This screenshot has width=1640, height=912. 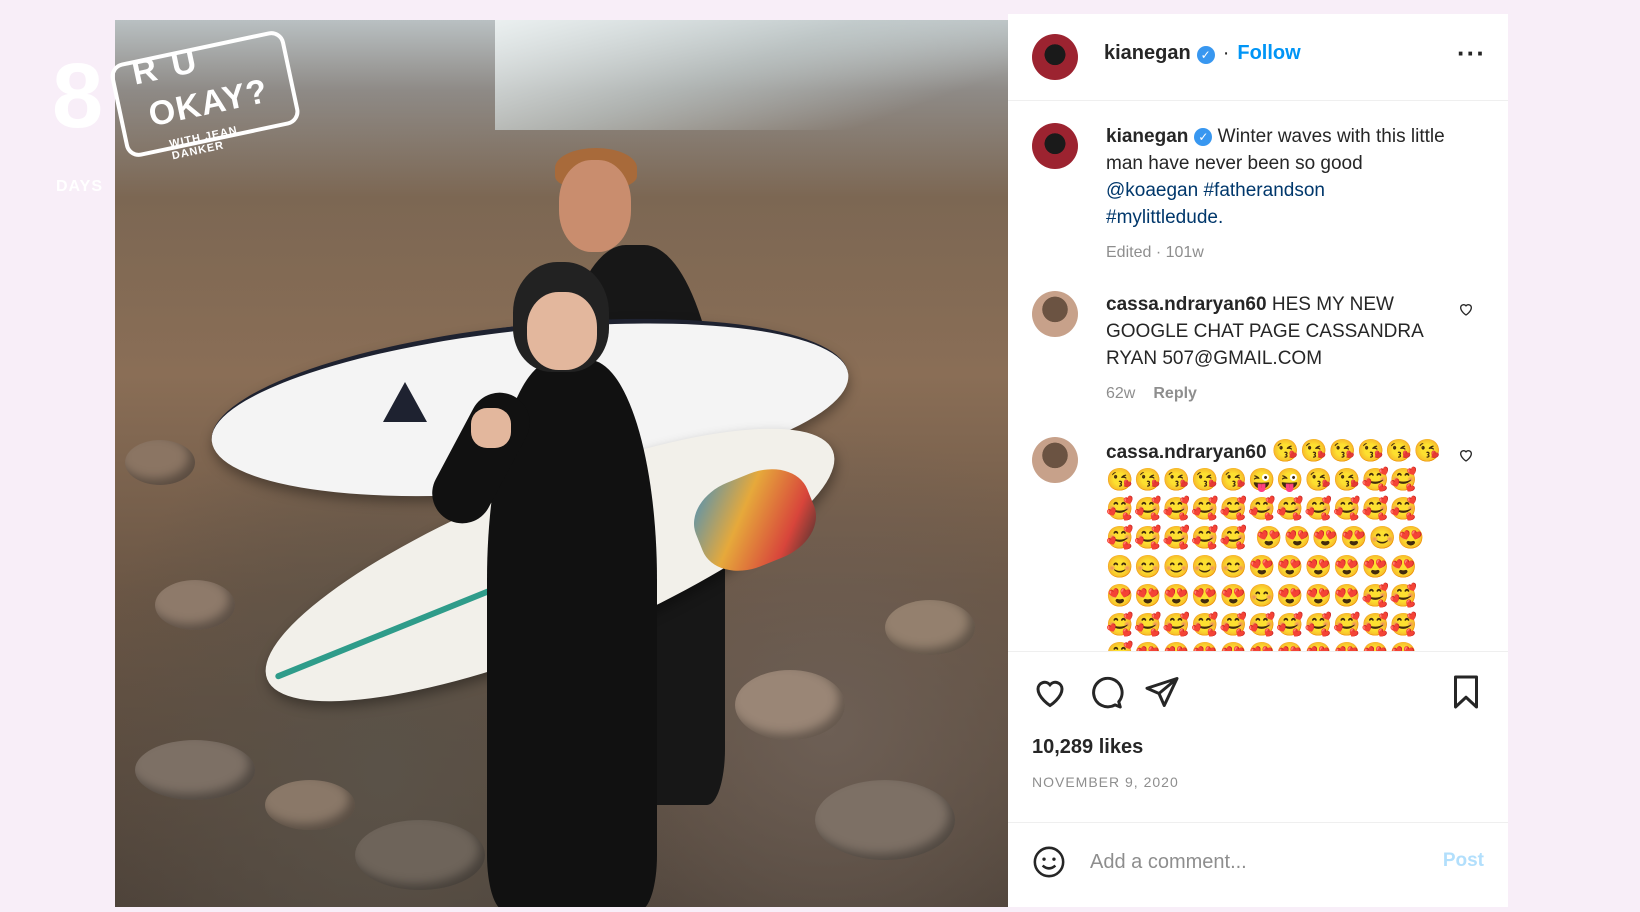 I want to click on comment-time: 62w, so click(x=1121, y=393).